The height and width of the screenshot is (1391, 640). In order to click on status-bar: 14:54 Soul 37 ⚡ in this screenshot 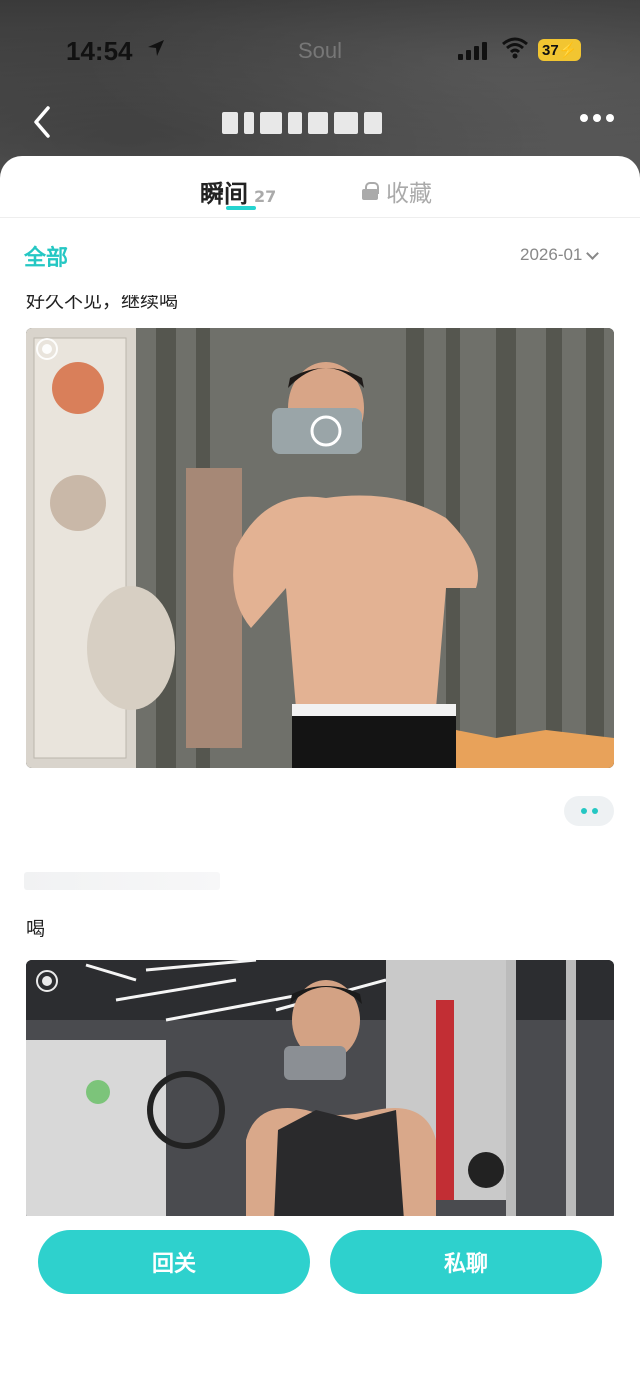, I will do `click(320, 51)`.